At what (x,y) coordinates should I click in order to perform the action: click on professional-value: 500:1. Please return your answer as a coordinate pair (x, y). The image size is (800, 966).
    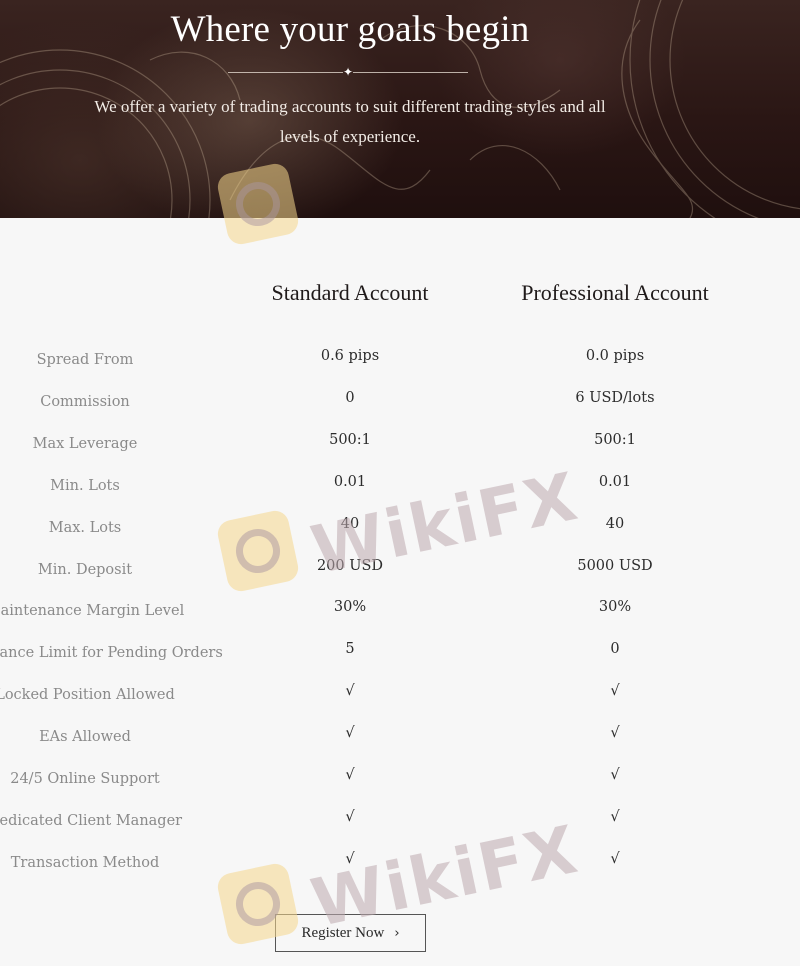
    Looking at the image, I should click on (615, 439).